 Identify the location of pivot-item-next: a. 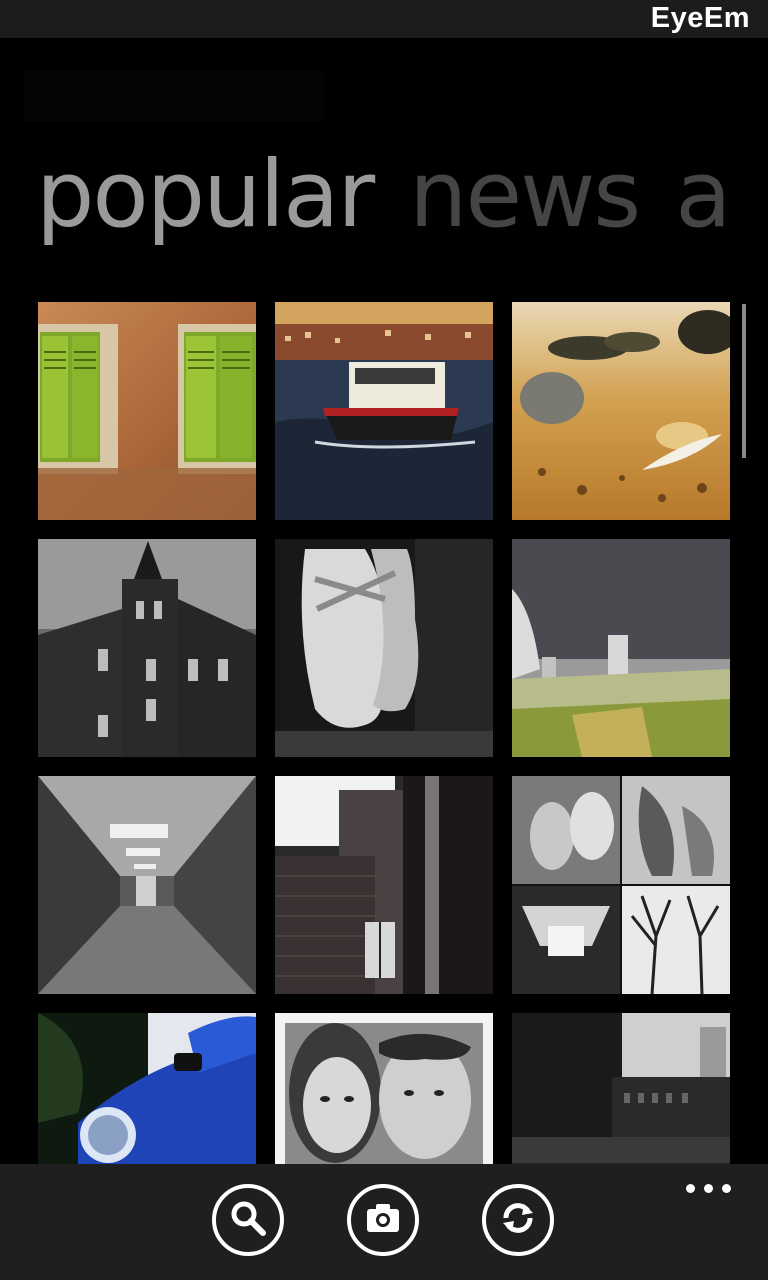
(703, 194).